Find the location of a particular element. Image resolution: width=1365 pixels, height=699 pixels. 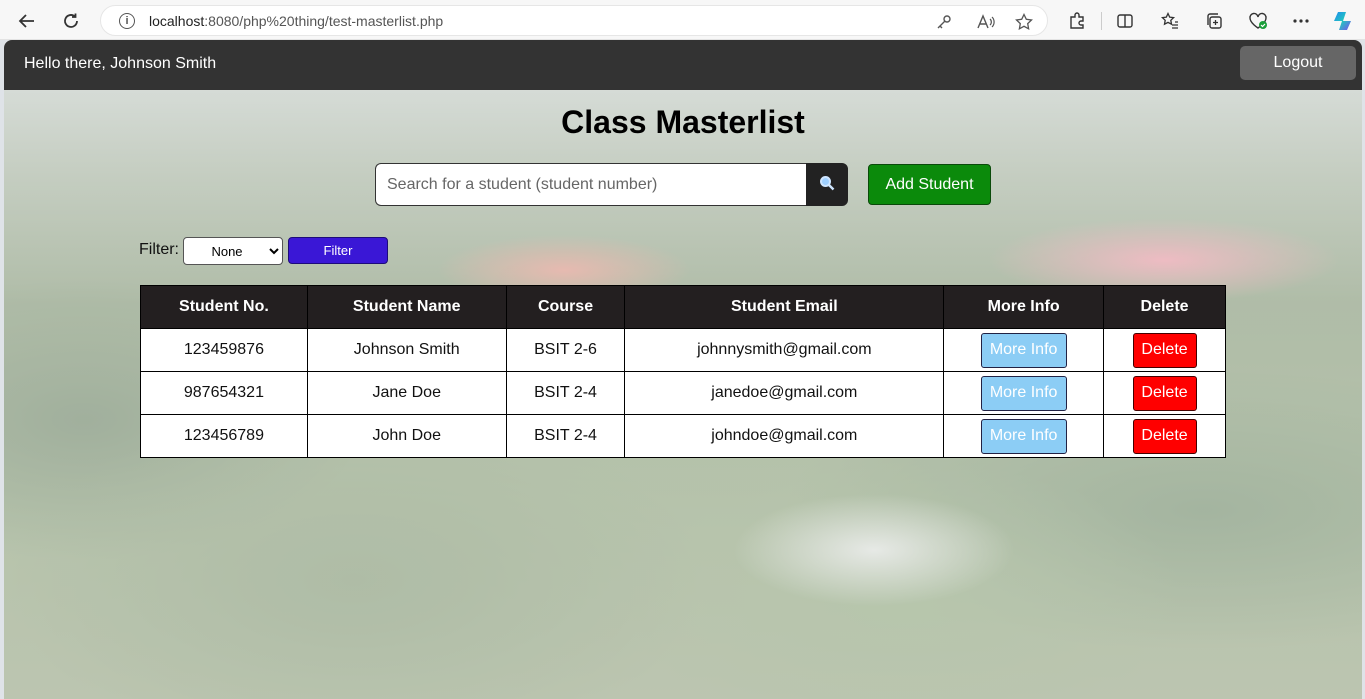

column-header-more-info: More Info is located at coordinates (1024, 307).